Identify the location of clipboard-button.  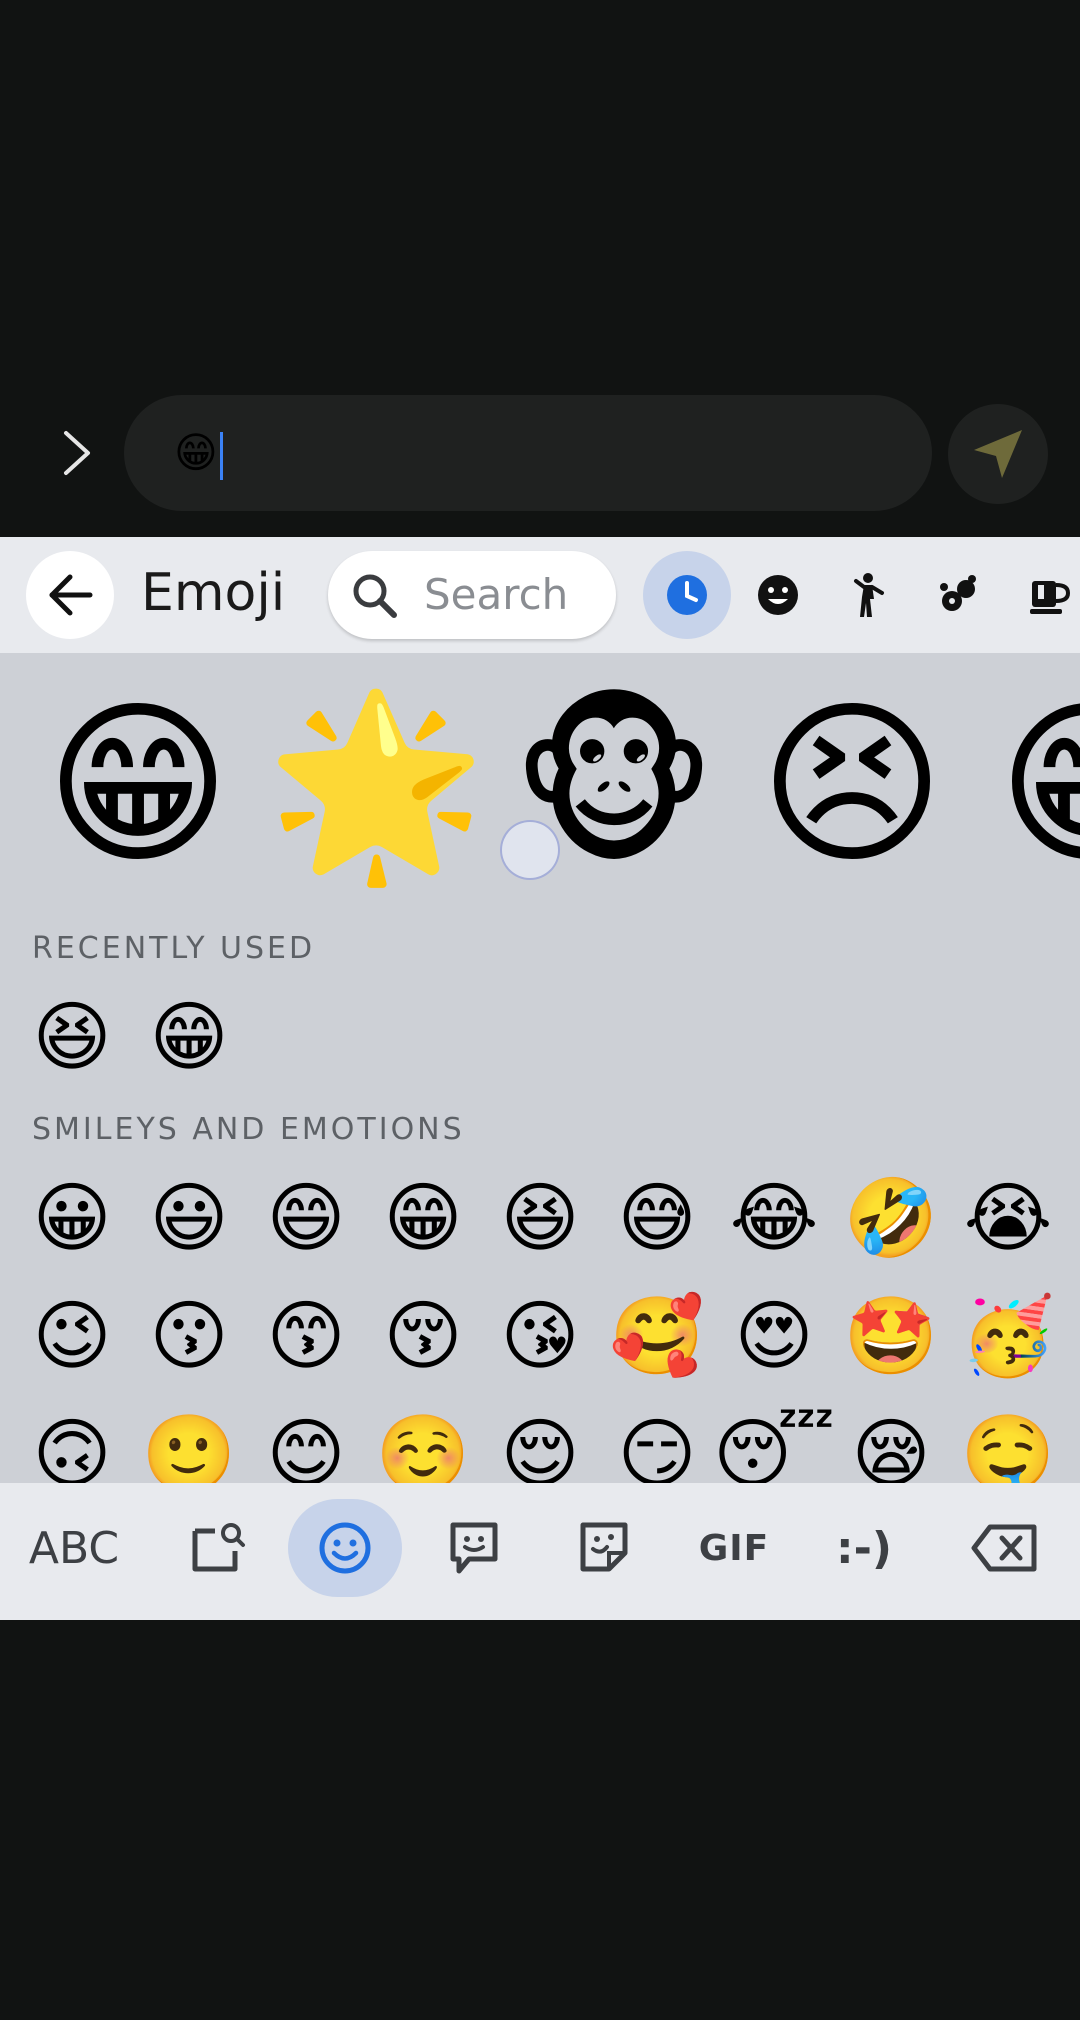
(218, 1548).